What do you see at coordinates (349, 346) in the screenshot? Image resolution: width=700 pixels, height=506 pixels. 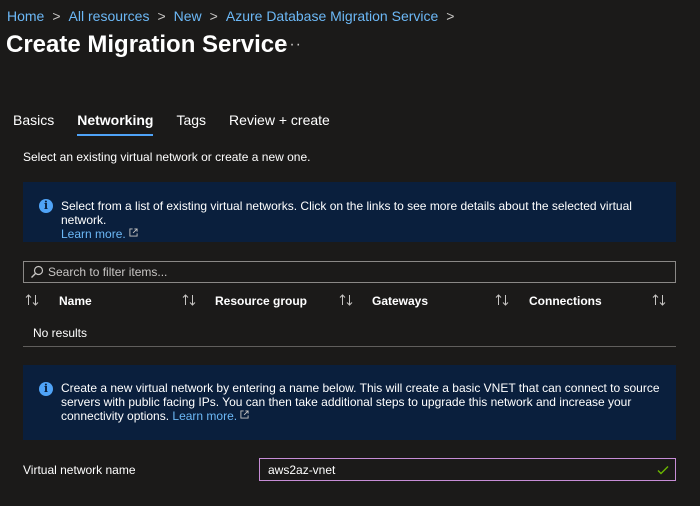 I see `table-divider` at bounding box center [349, 346].